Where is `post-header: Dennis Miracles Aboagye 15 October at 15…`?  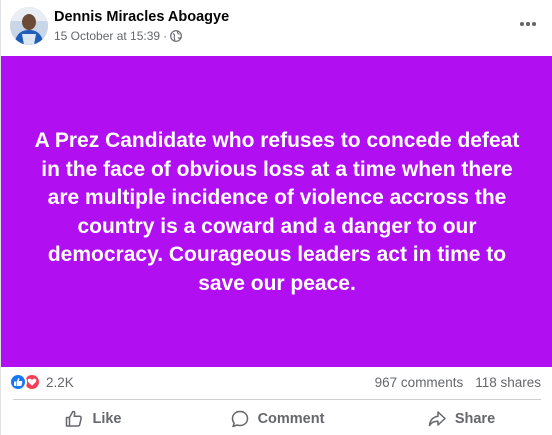
post-header: Dennis Miracles Aboagye 15 October at 15… is located at coordinates (276, 28).